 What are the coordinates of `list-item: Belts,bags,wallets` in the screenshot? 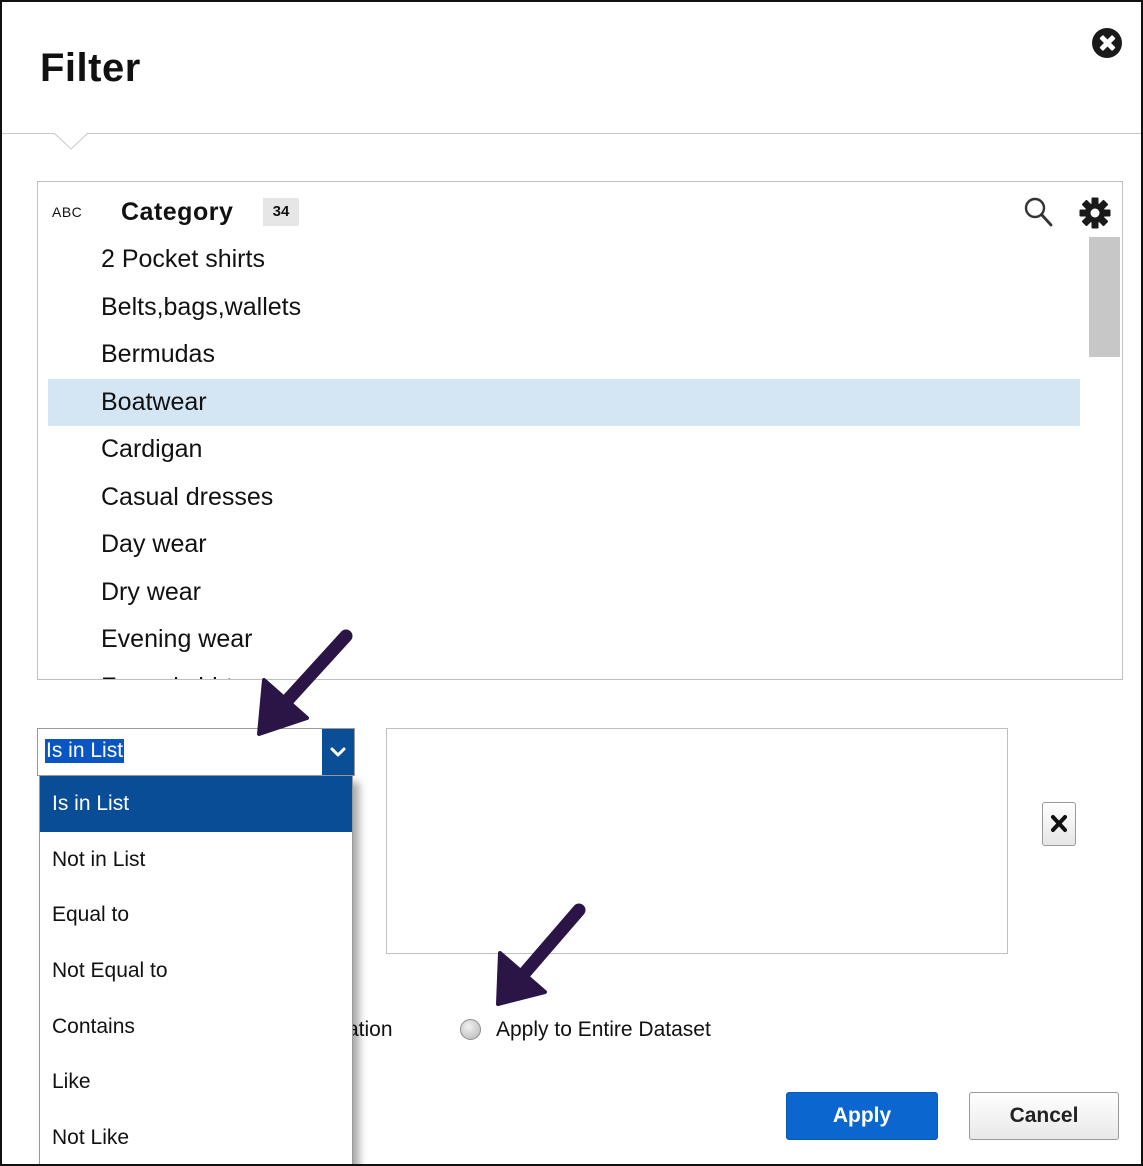 It's located at (564, 308).